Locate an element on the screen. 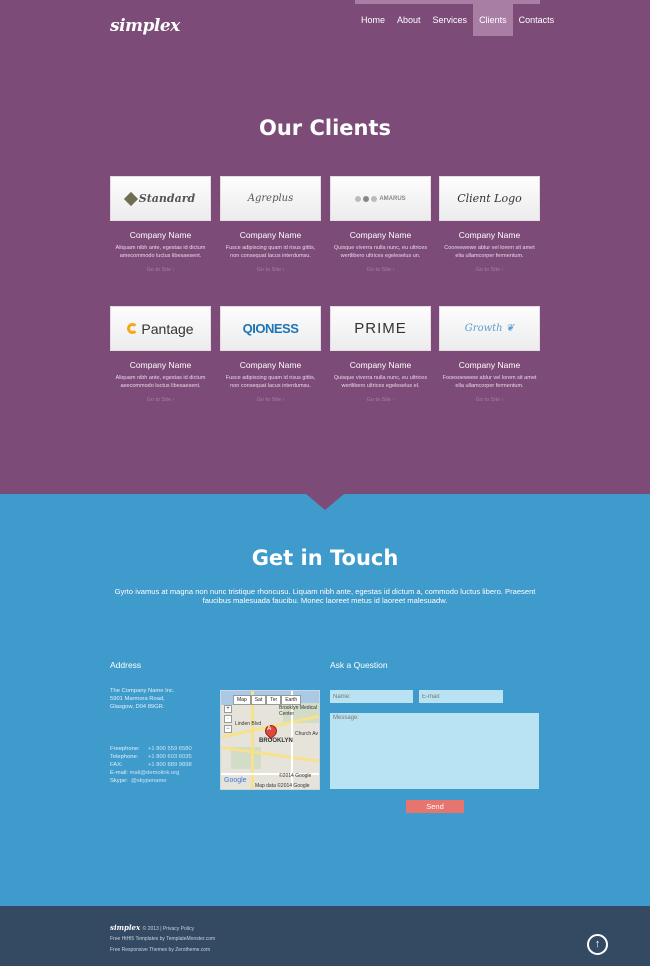 The width and height of the screenshot is (650, 966). contact-row: Skype: @skypename is located at coordinates (138, 781).